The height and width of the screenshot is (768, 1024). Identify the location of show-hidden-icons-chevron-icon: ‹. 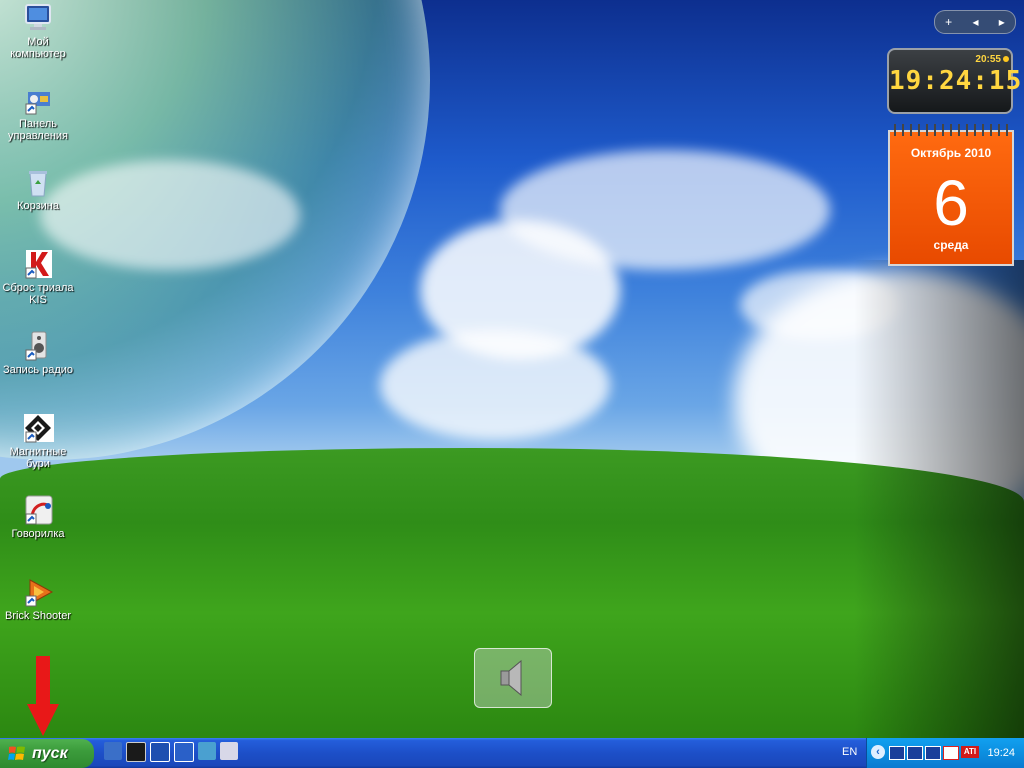
(878, 752).